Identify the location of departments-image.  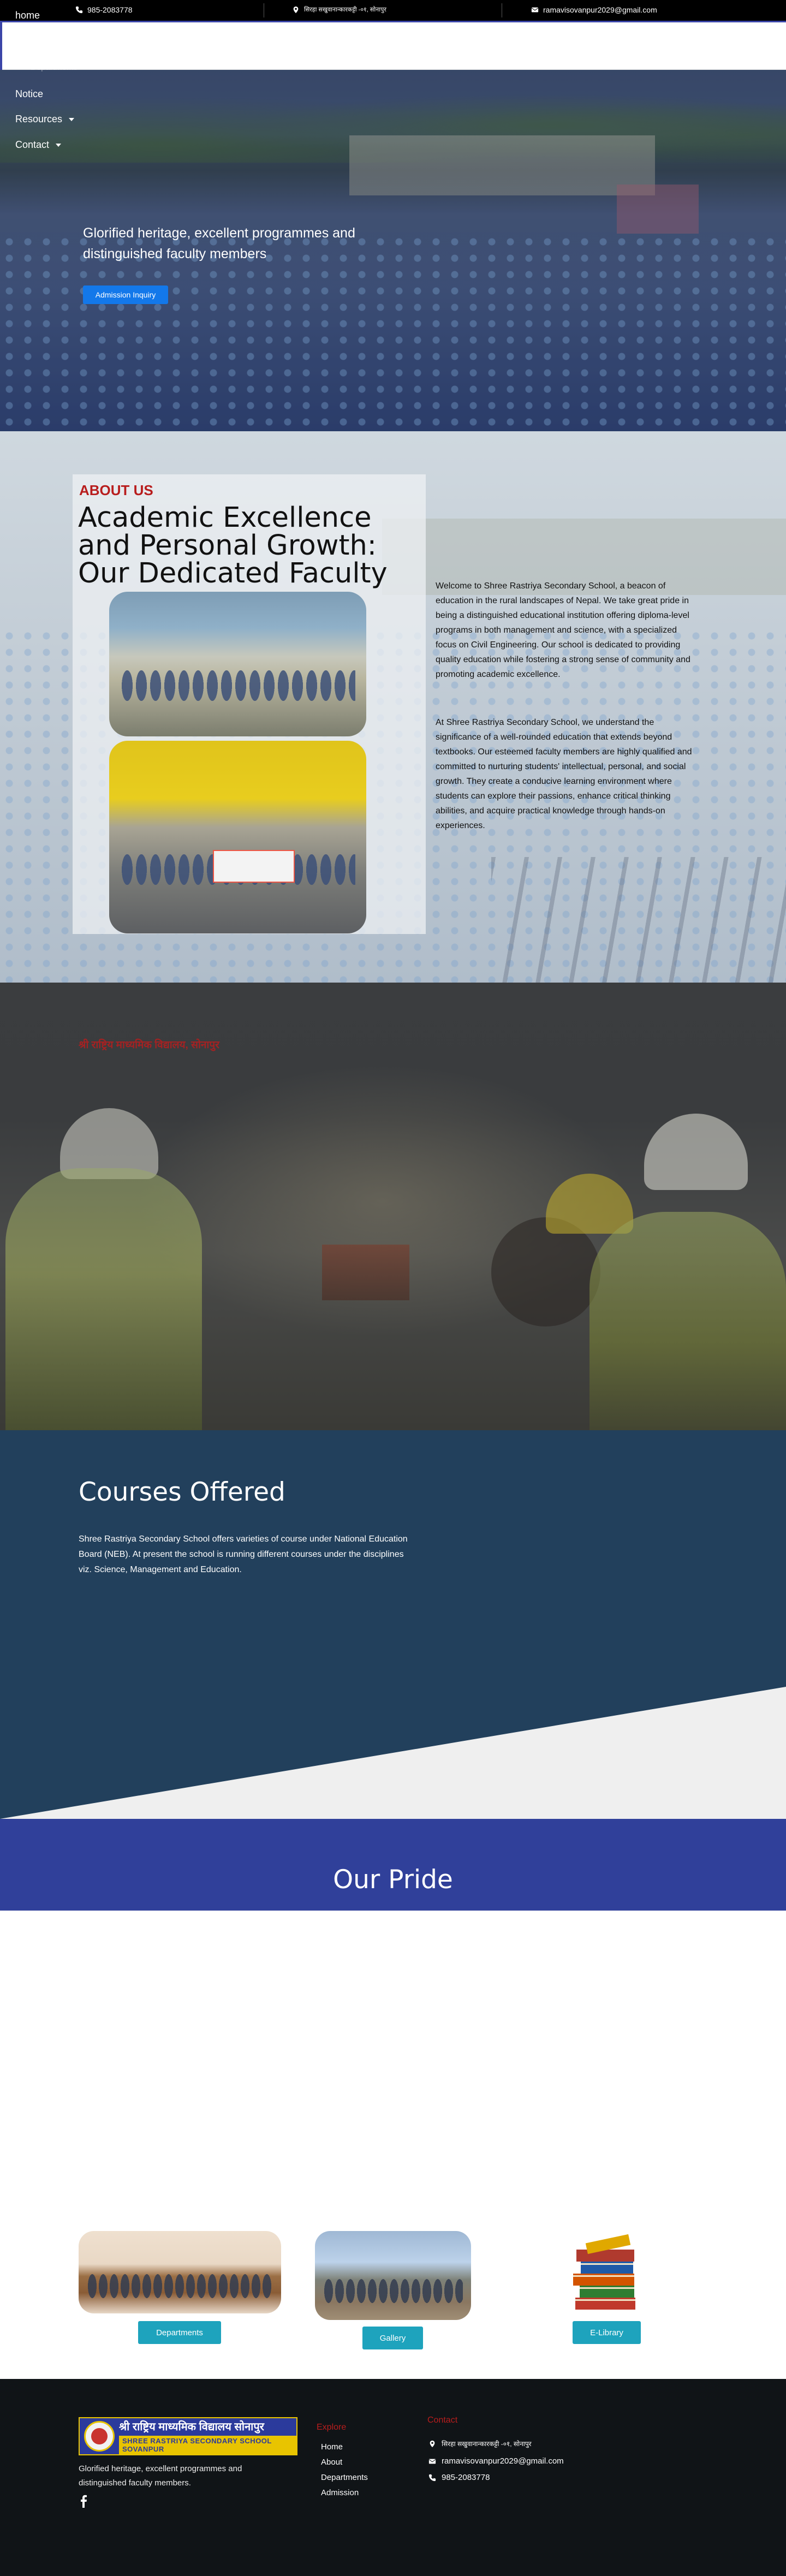
(180, 2272).